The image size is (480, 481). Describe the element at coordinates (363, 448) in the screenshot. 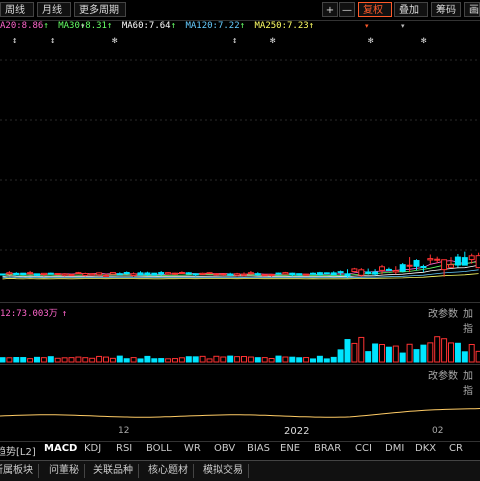

I see `tab-cci: CCI` at that location.